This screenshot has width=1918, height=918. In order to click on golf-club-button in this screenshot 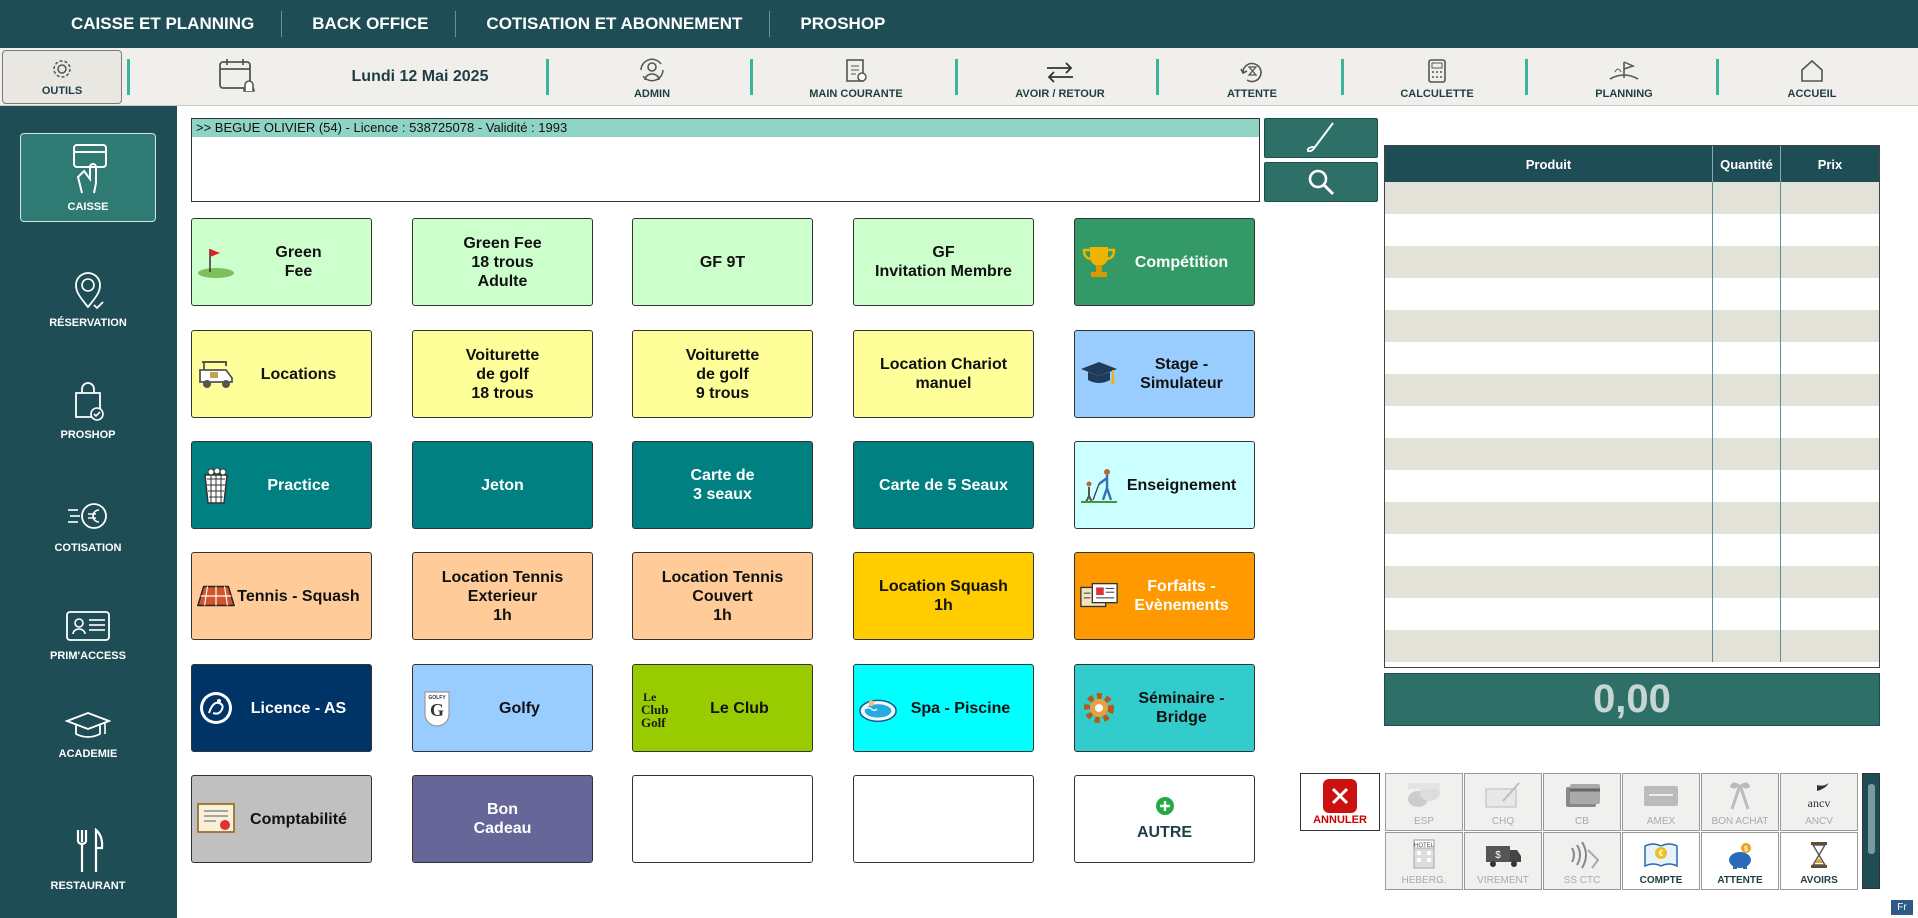, I will do `click(1321, 138)`.